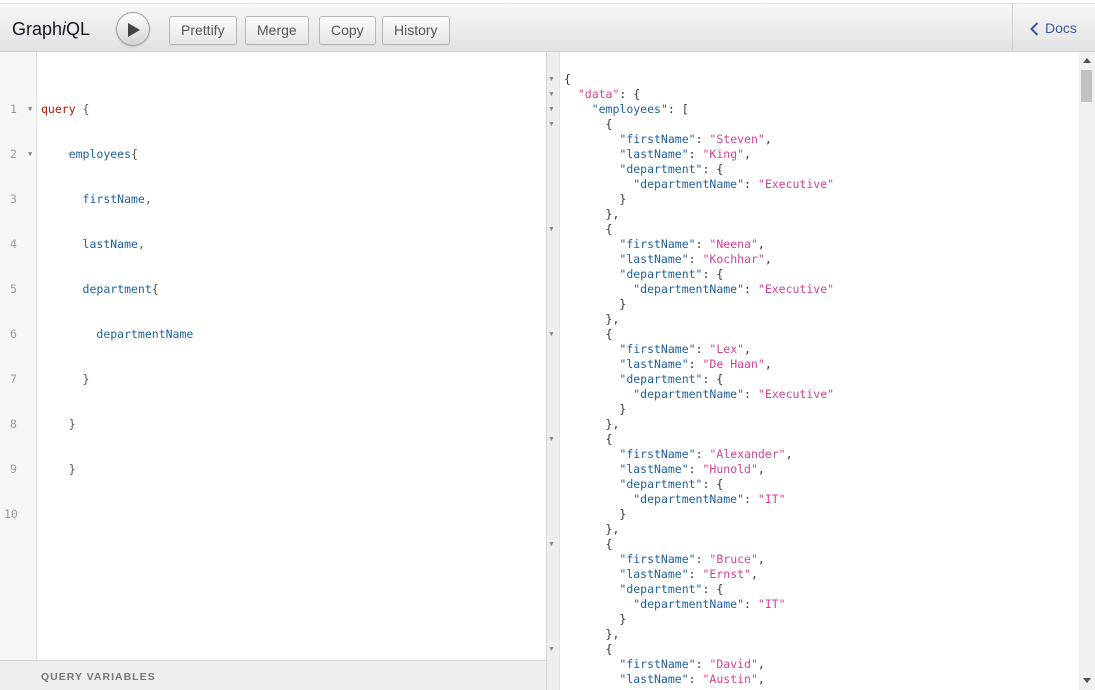  What do you see at coordinates (18, 312) in the screenshot?
I see `query-line-numbers: 1 ▼ 2 ▼ 3 4 5 6 7 8 9 10` at bounding box center [18, 312].